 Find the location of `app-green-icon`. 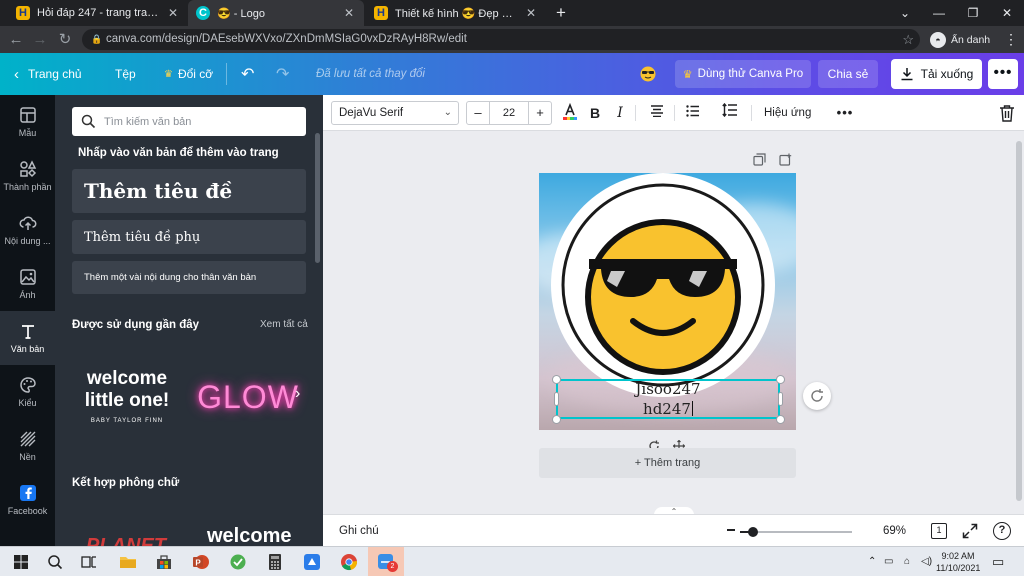

app-green-icon is located at coordinates (238, 562).